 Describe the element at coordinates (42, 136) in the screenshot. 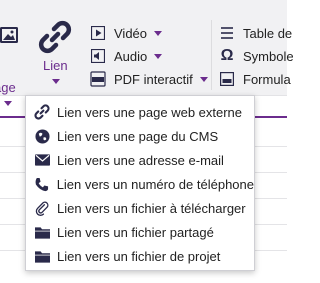

I see `globe-icon` at that location.